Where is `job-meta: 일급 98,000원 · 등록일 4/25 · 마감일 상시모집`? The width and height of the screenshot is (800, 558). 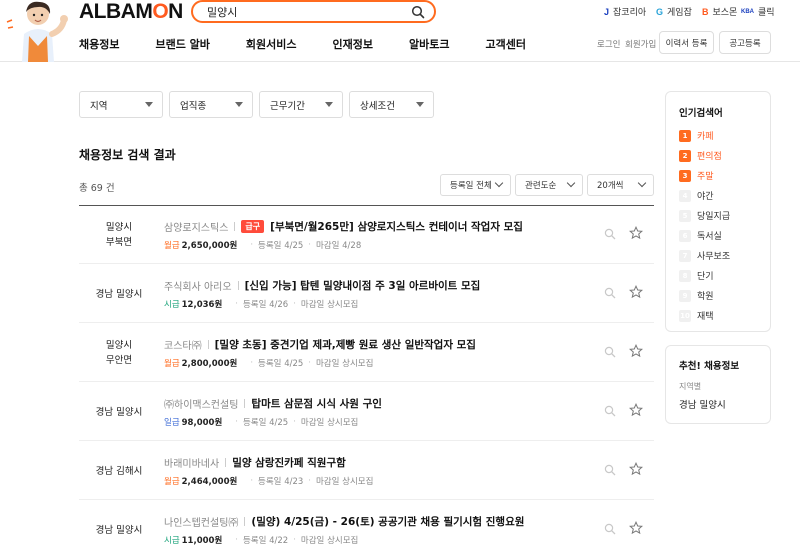
job-meta: 일급 98,000원 · 등록일 4/25 · 마감일 상시모집 is located at coordinates (261, 422).